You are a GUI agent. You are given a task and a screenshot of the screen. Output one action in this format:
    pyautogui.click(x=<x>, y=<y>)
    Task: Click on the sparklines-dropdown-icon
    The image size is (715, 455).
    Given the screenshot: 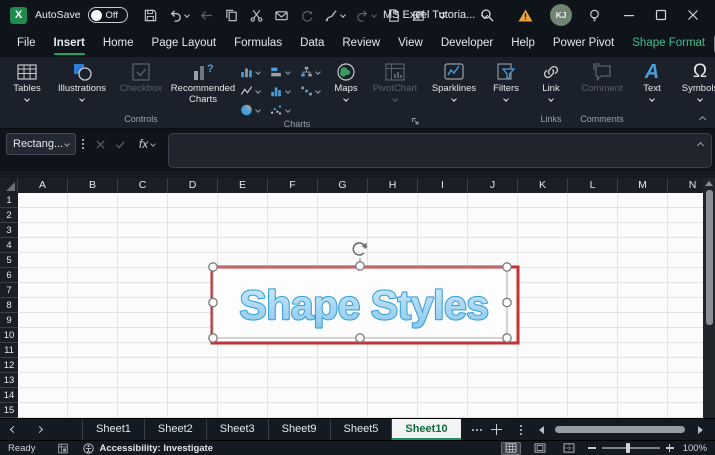 What is the action you would take?
    pyautogui.click(x=454, y=98)
    